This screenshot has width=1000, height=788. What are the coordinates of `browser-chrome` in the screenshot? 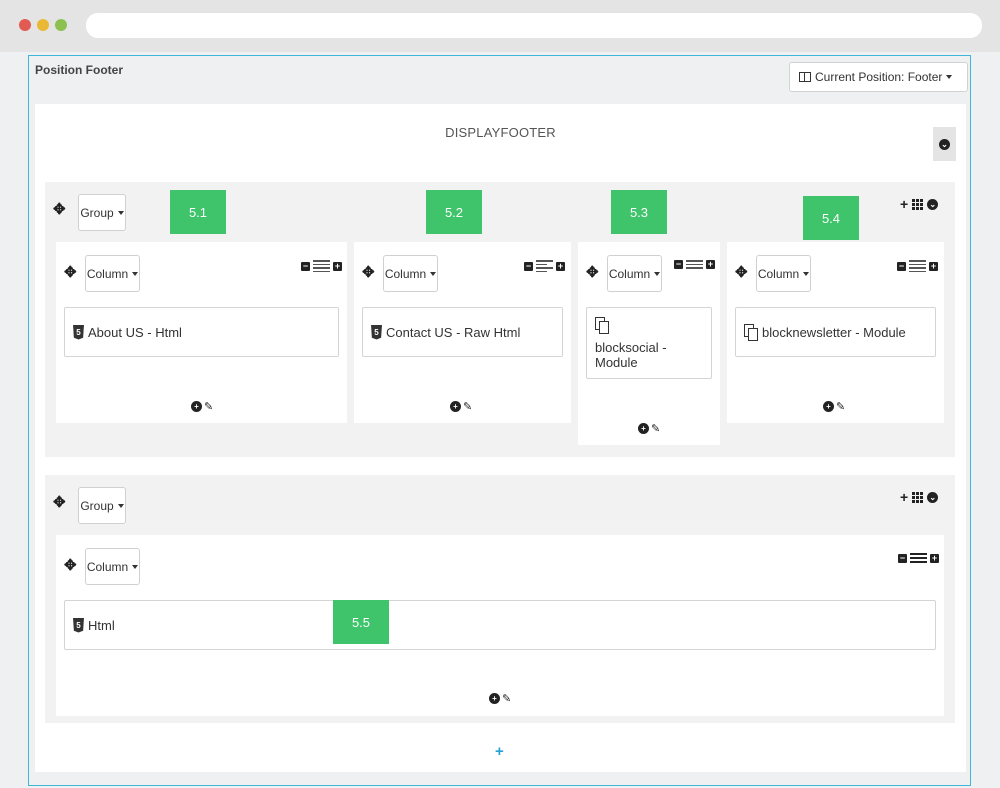 It's located at (500, 26).